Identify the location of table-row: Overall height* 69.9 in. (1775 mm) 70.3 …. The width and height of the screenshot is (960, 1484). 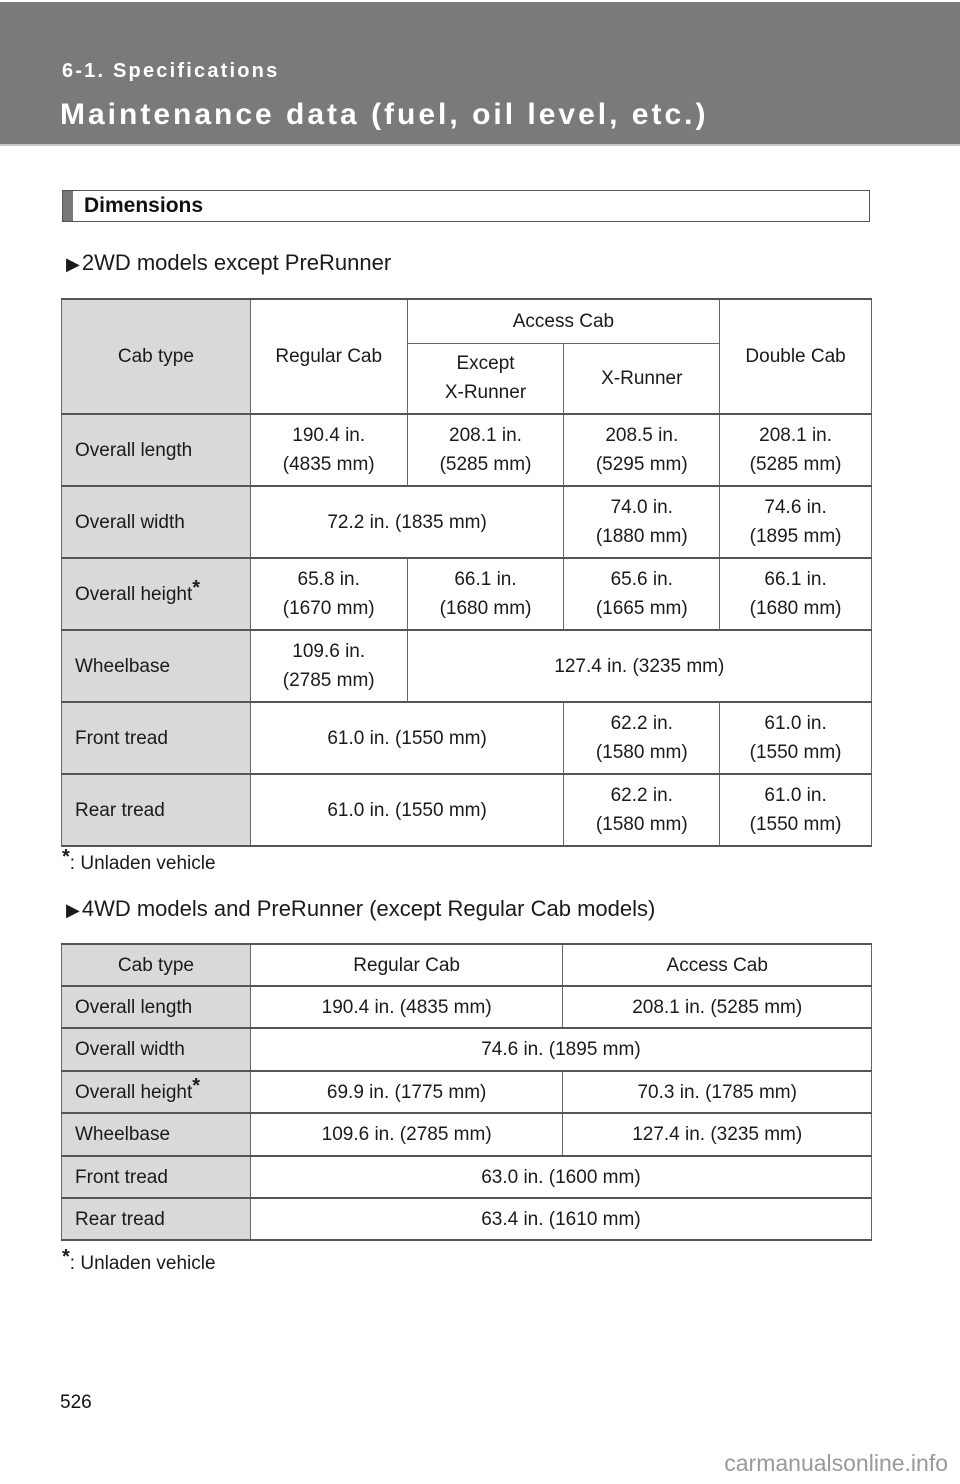
(466, 1092).